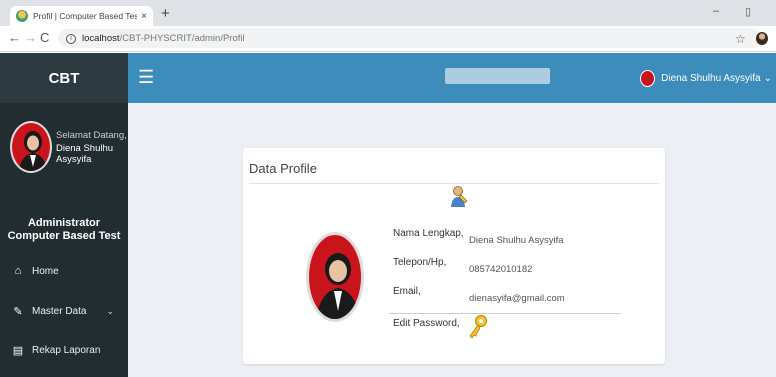  I want to click on user-panel: Selamat Datang, Diena Shulhu Asysyifa, so click(64, 148).